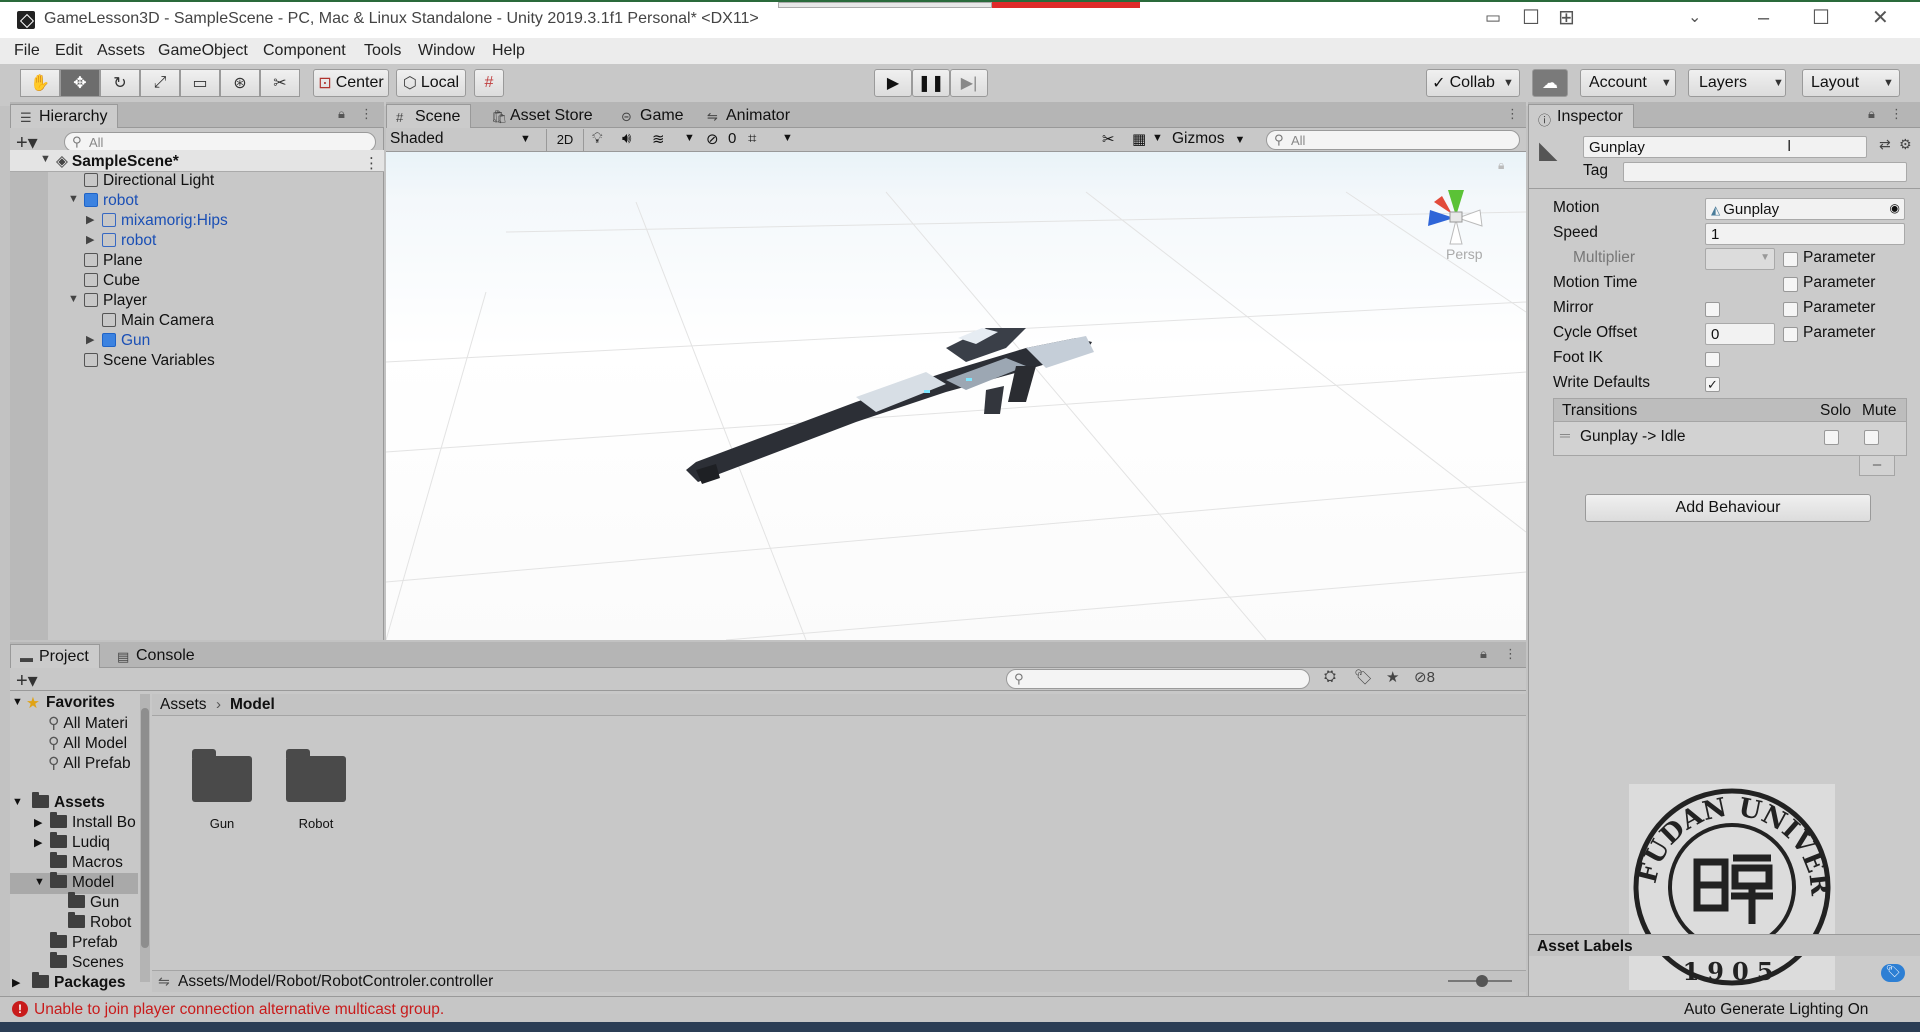 Image resolution: width=1920 pixels, height=1032 pixels. I want to click on play-button: ▶, so click(893, 83).